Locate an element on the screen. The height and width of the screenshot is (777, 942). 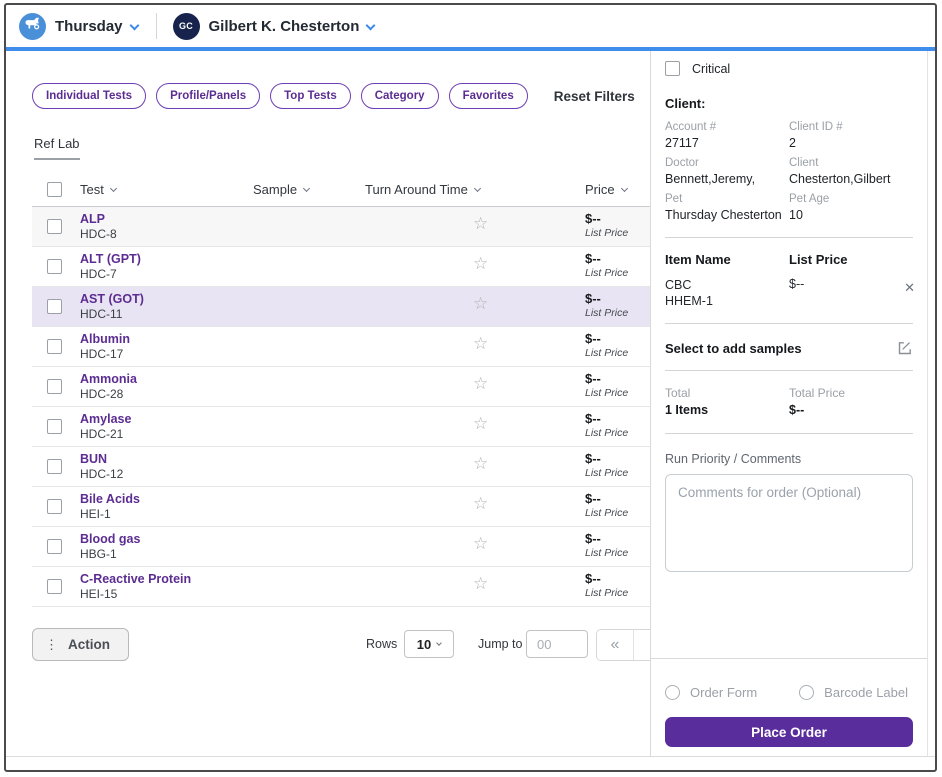
table-row: Blood gas HBG-1 ☆ $-- List Price is located at coordinates (341, 547).